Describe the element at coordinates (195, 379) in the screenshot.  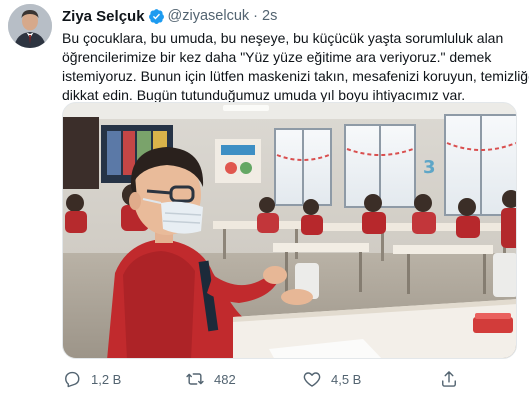
I see `retweet-icon` at that location.